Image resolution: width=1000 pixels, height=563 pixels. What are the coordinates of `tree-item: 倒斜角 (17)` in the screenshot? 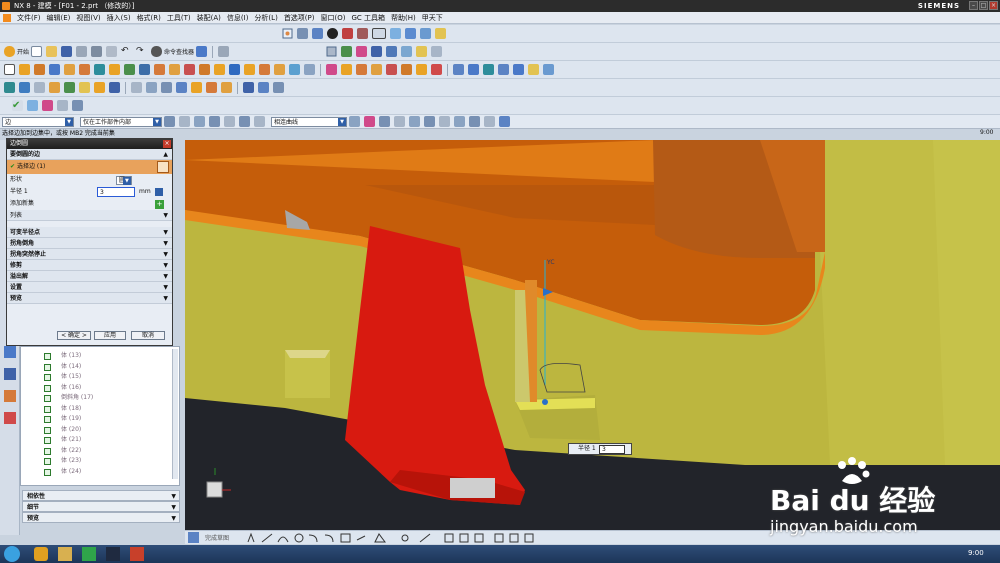 It's located at (100, 398).